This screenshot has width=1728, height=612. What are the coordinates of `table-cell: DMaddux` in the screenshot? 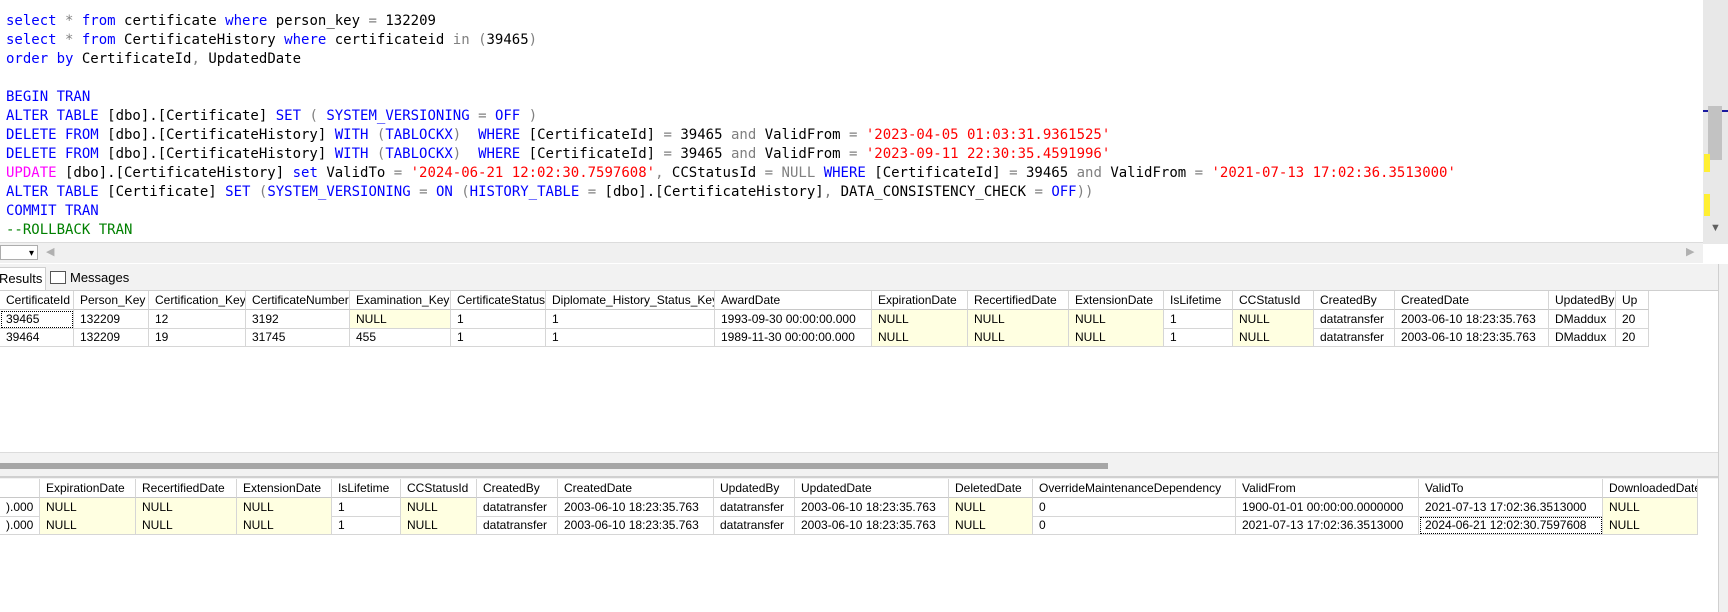 It's located at (1582, 337).